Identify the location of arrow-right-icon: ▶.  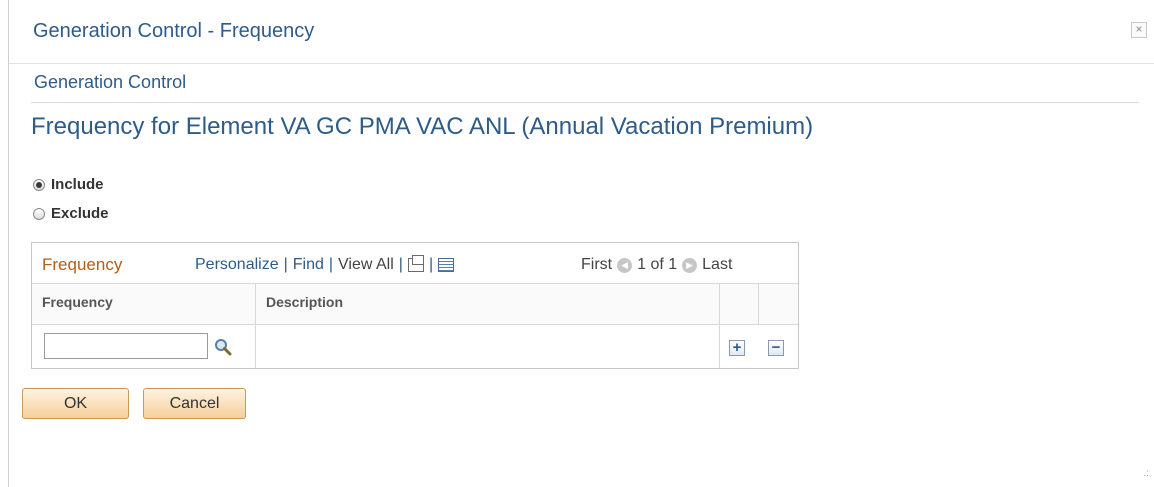
(690, 265).